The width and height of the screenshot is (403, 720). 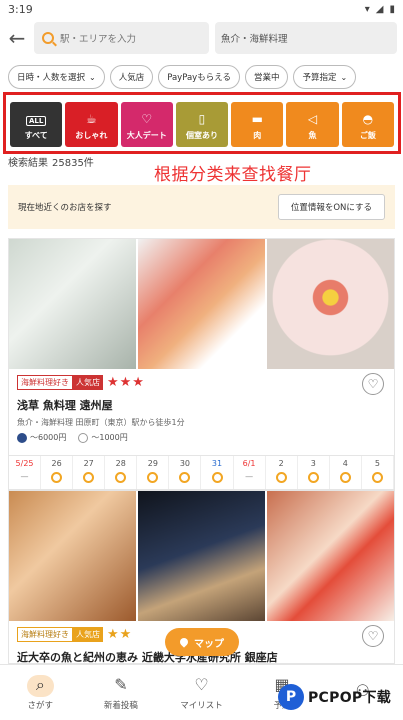 I want to click on cup-icon: ☕, so click(x=91, y=119).